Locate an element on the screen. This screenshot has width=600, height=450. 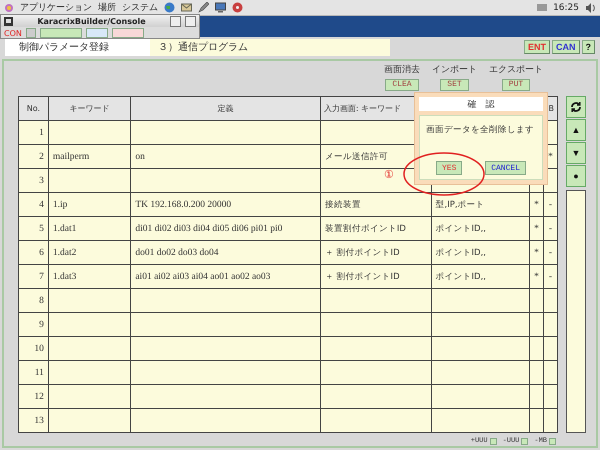
refresh-icon is located at coordinates (576, 107).